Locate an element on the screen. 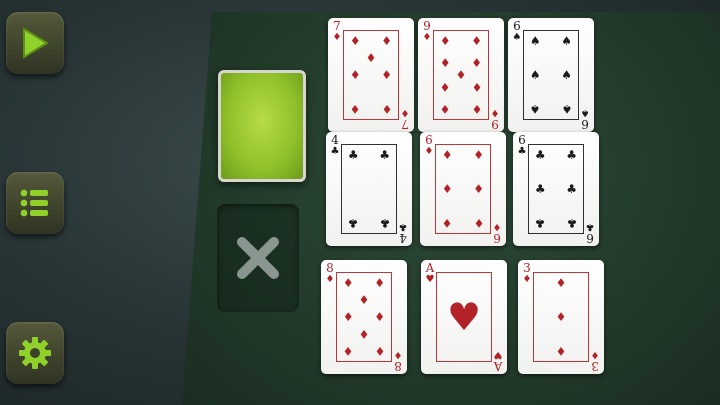 This screenshot has height=405, width=720. card-rank: 4 is located at coordinates (335, 140).